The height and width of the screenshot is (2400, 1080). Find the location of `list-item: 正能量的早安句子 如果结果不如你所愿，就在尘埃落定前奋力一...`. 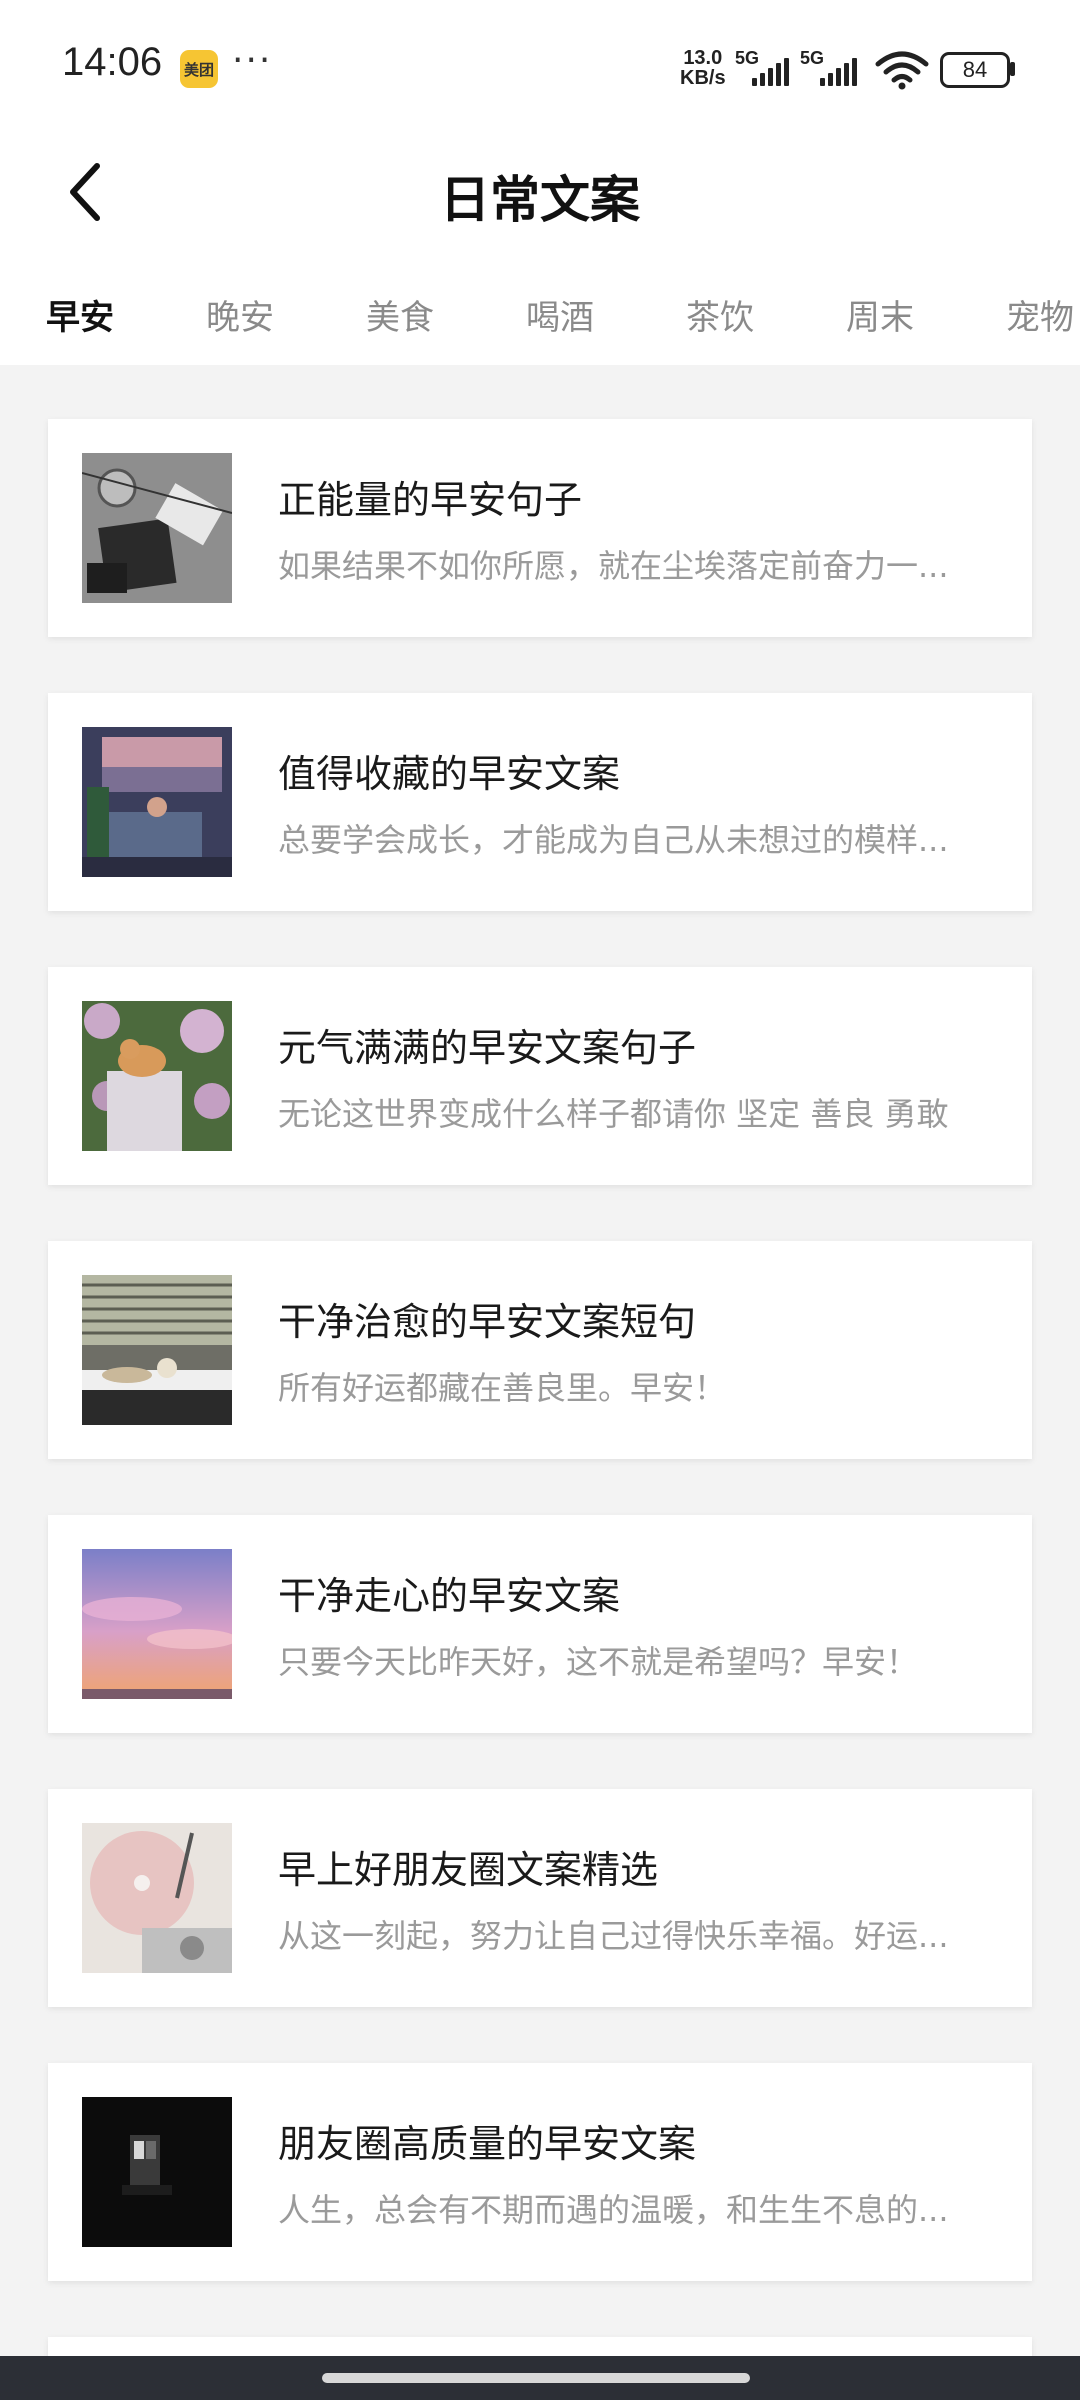

list-item: 正能量的早安句子 如果结果不如你所愿，就在尘埃落定前奋力一... is located at coordinates (540, 528).